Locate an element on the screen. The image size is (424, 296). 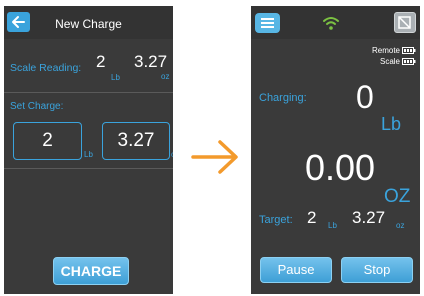
pause-button: Pause is located at coordinates (296, 270).